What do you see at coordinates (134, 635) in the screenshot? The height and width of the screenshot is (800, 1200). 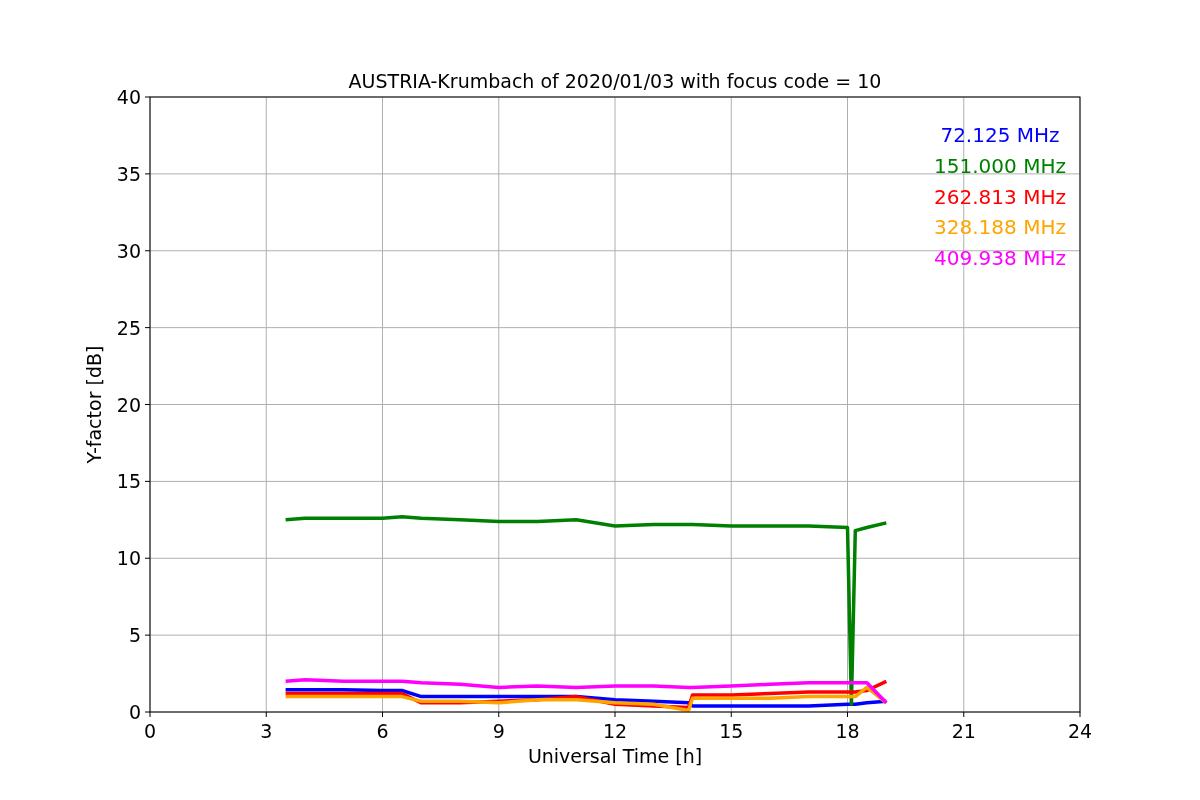 I see `y-tick-label: 5` at bounding box center [134, 635].